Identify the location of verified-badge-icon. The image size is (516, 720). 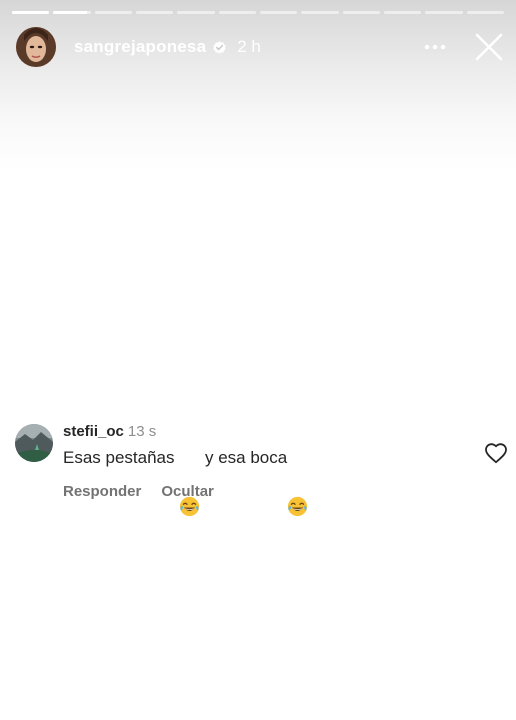
(219, 47).